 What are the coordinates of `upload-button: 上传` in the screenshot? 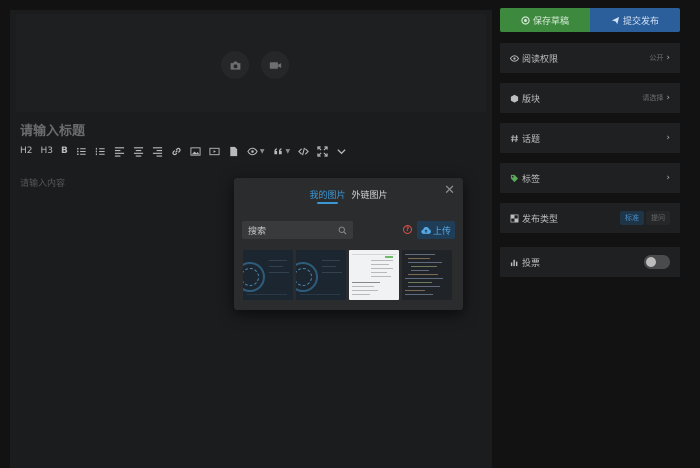 It's located at (436, 230).